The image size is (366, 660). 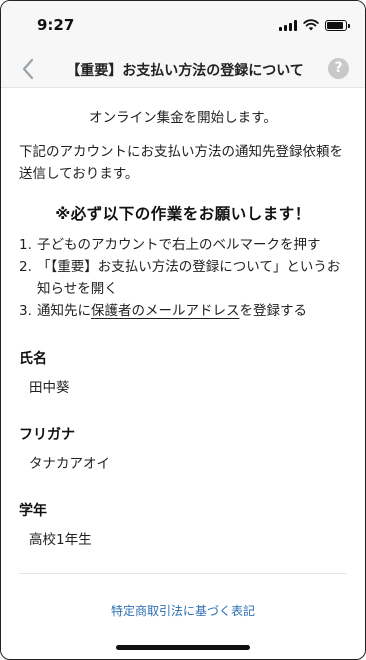 I want to click on instruction-heading: ※必ず以下の作業をお願いします！, so click(x=183, y=214).